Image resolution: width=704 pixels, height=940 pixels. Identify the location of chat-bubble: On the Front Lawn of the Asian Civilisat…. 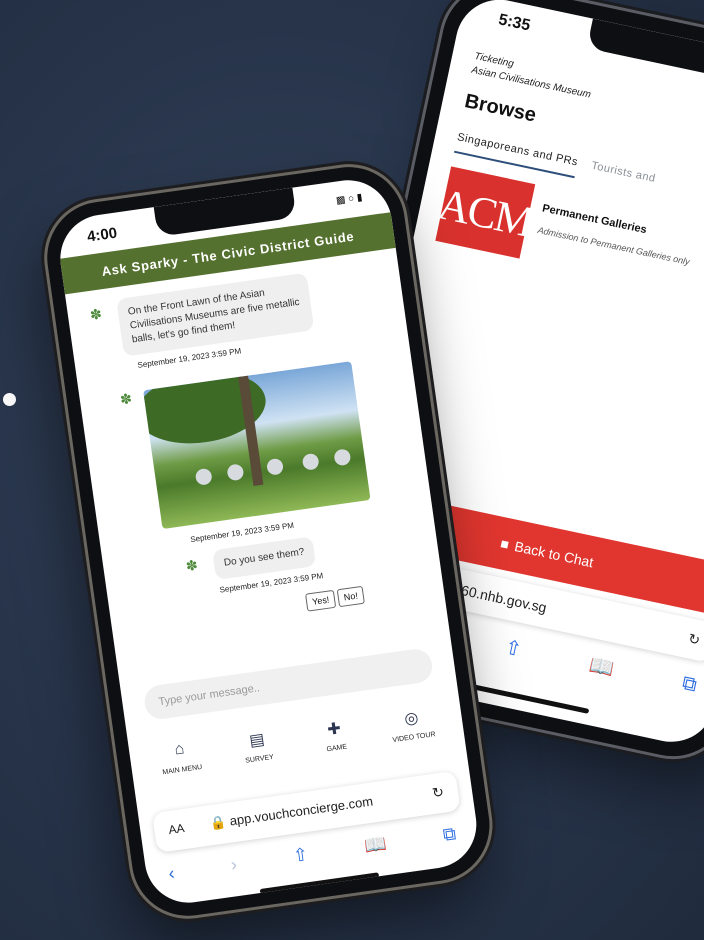
(215, 314).